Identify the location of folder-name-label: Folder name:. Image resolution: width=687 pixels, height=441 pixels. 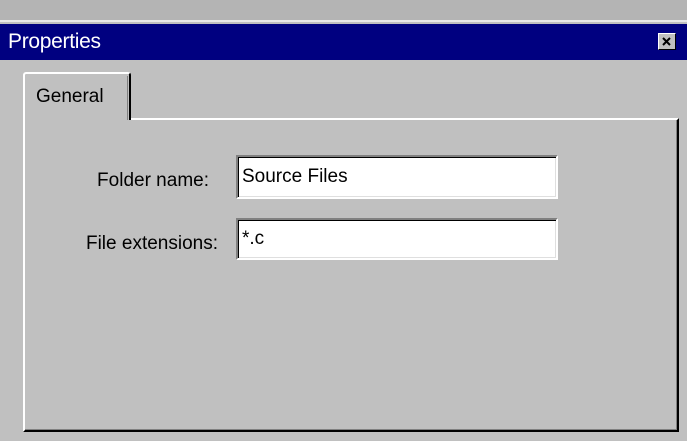
(153, 180).